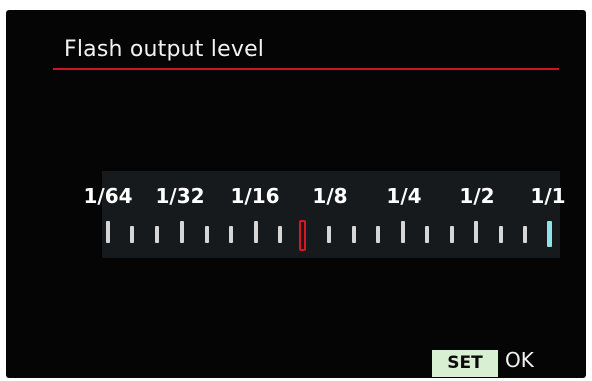 The width and height of the screenshot is (592, 381). What do you see at coordinates (548, 196) in the screenshot?
I see `scale-label-1-1: 1/1` at bounding box center [548, 196].